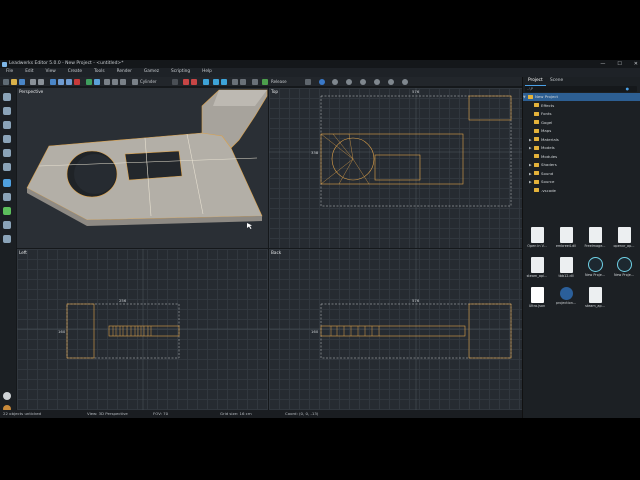 Image resolution: width=640 pixels, height=480 pixels. I want to click on perspective-scene, so click(142, 168).